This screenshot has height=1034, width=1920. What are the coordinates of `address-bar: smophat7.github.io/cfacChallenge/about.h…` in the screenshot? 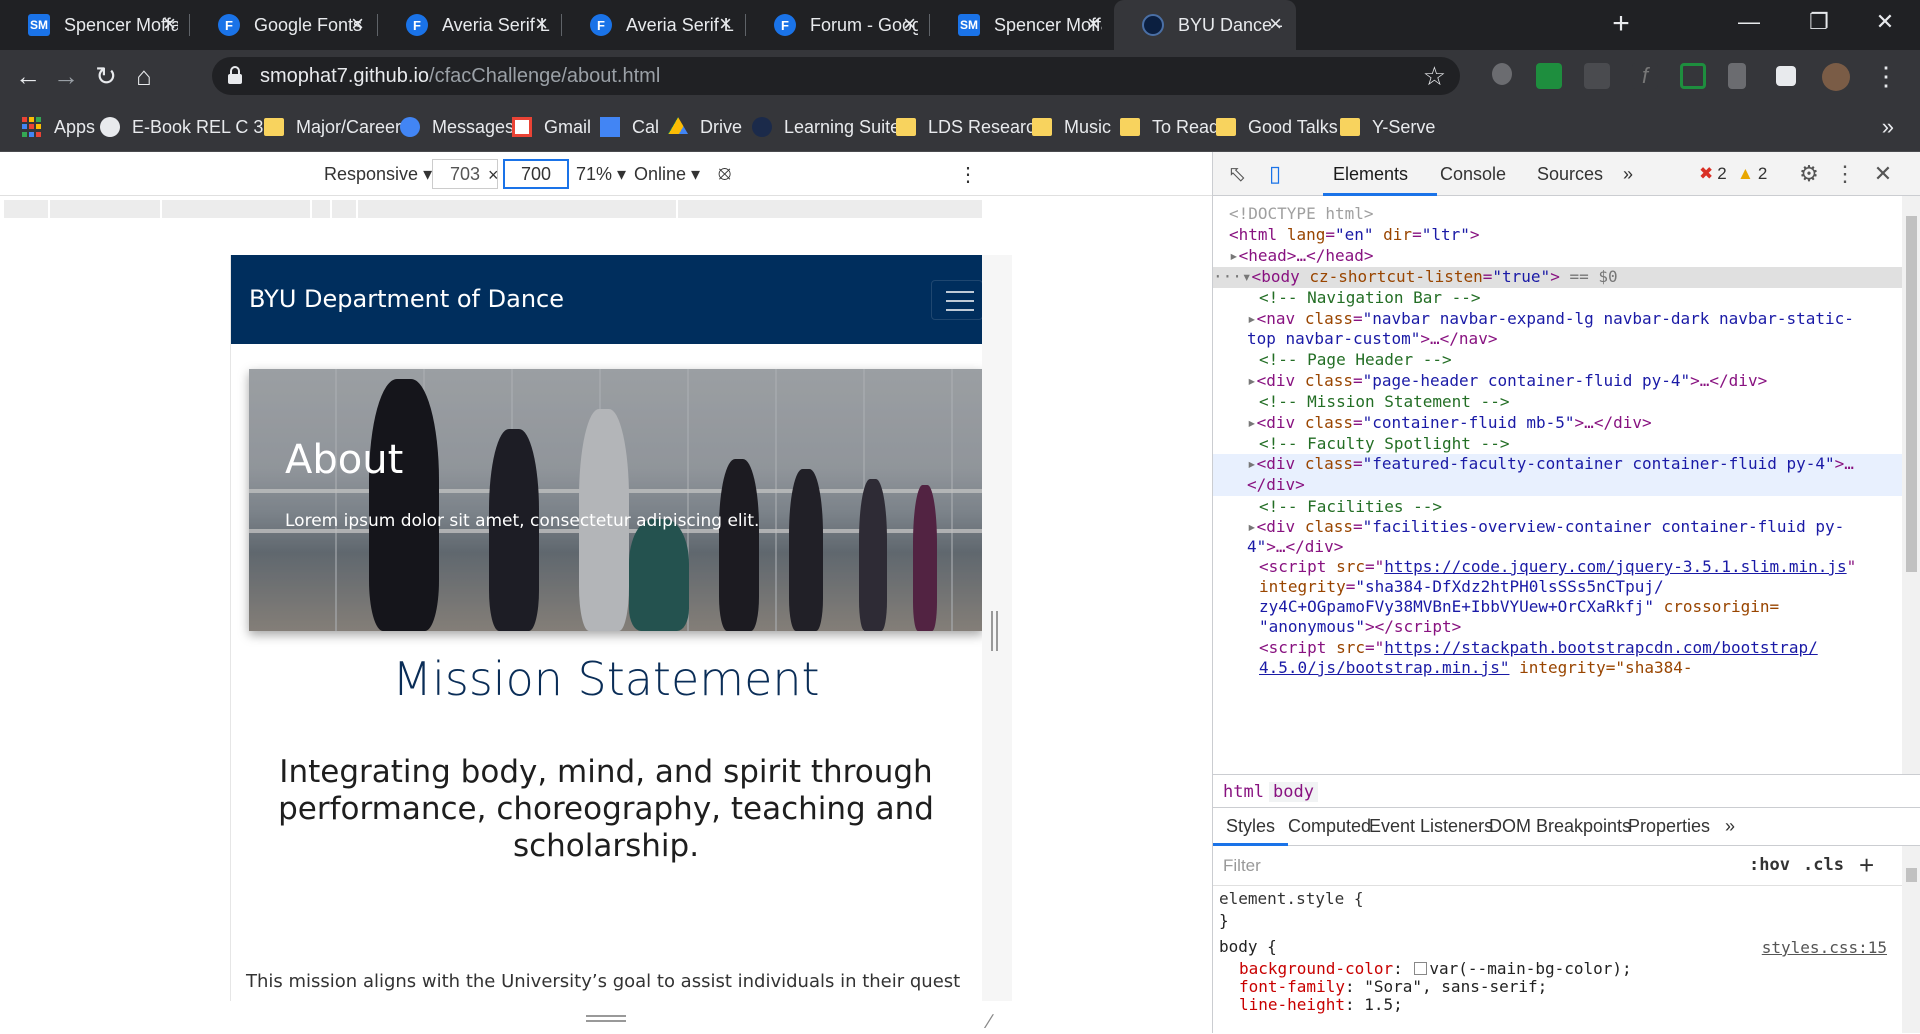 It's located at (836, 76).